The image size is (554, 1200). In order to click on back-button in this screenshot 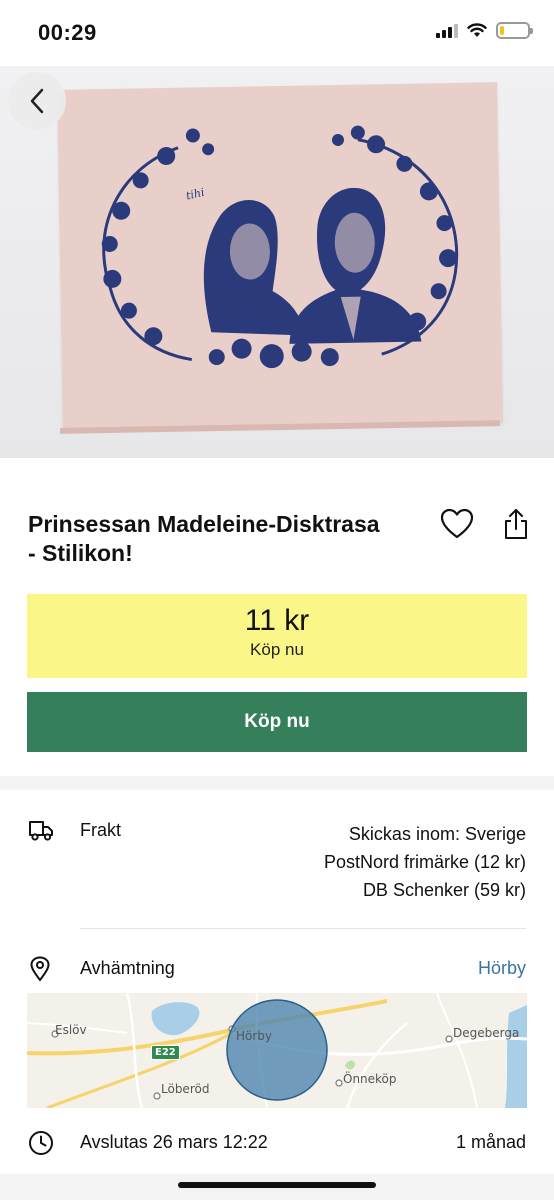, I will do `click(37, 101)`.